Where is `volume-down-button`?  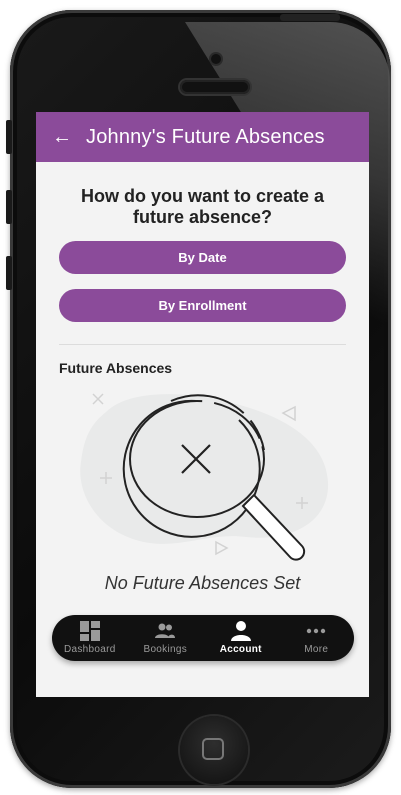 volume-down-button is located at coordinates (9, 273).